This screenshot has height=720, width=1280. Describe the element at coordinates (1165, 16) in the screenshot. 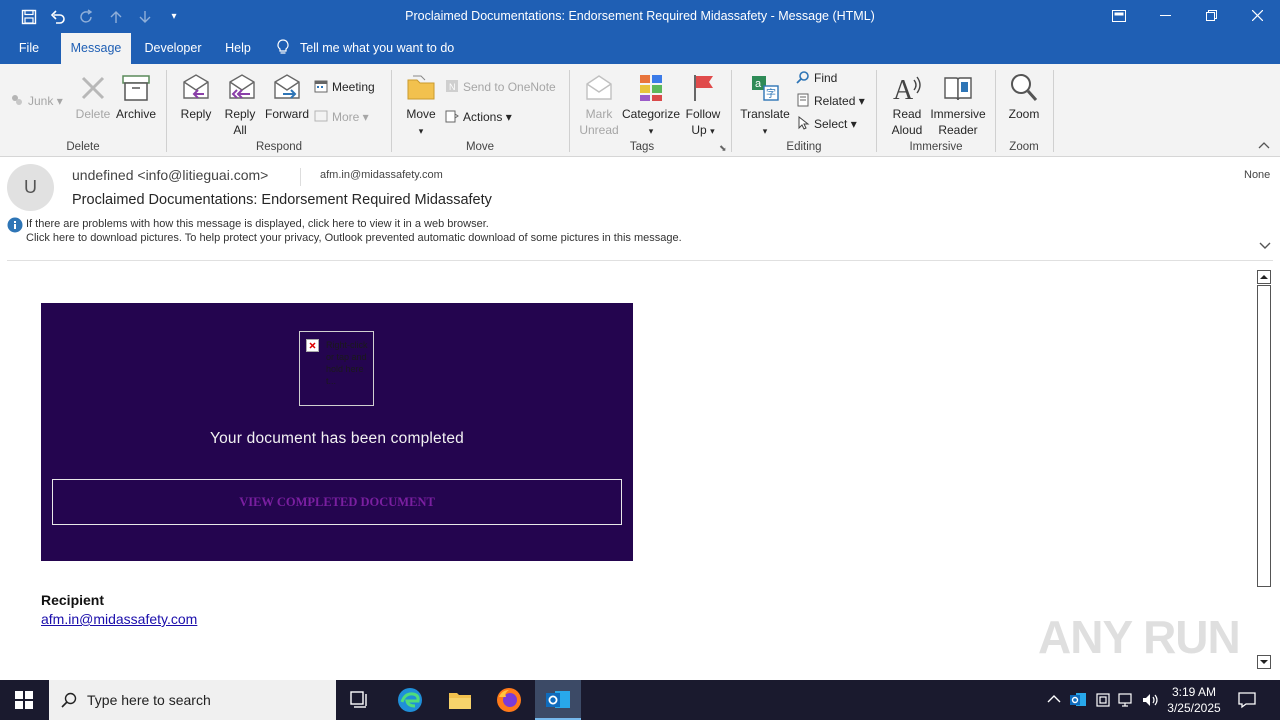

I see `minimize-button` at that location.